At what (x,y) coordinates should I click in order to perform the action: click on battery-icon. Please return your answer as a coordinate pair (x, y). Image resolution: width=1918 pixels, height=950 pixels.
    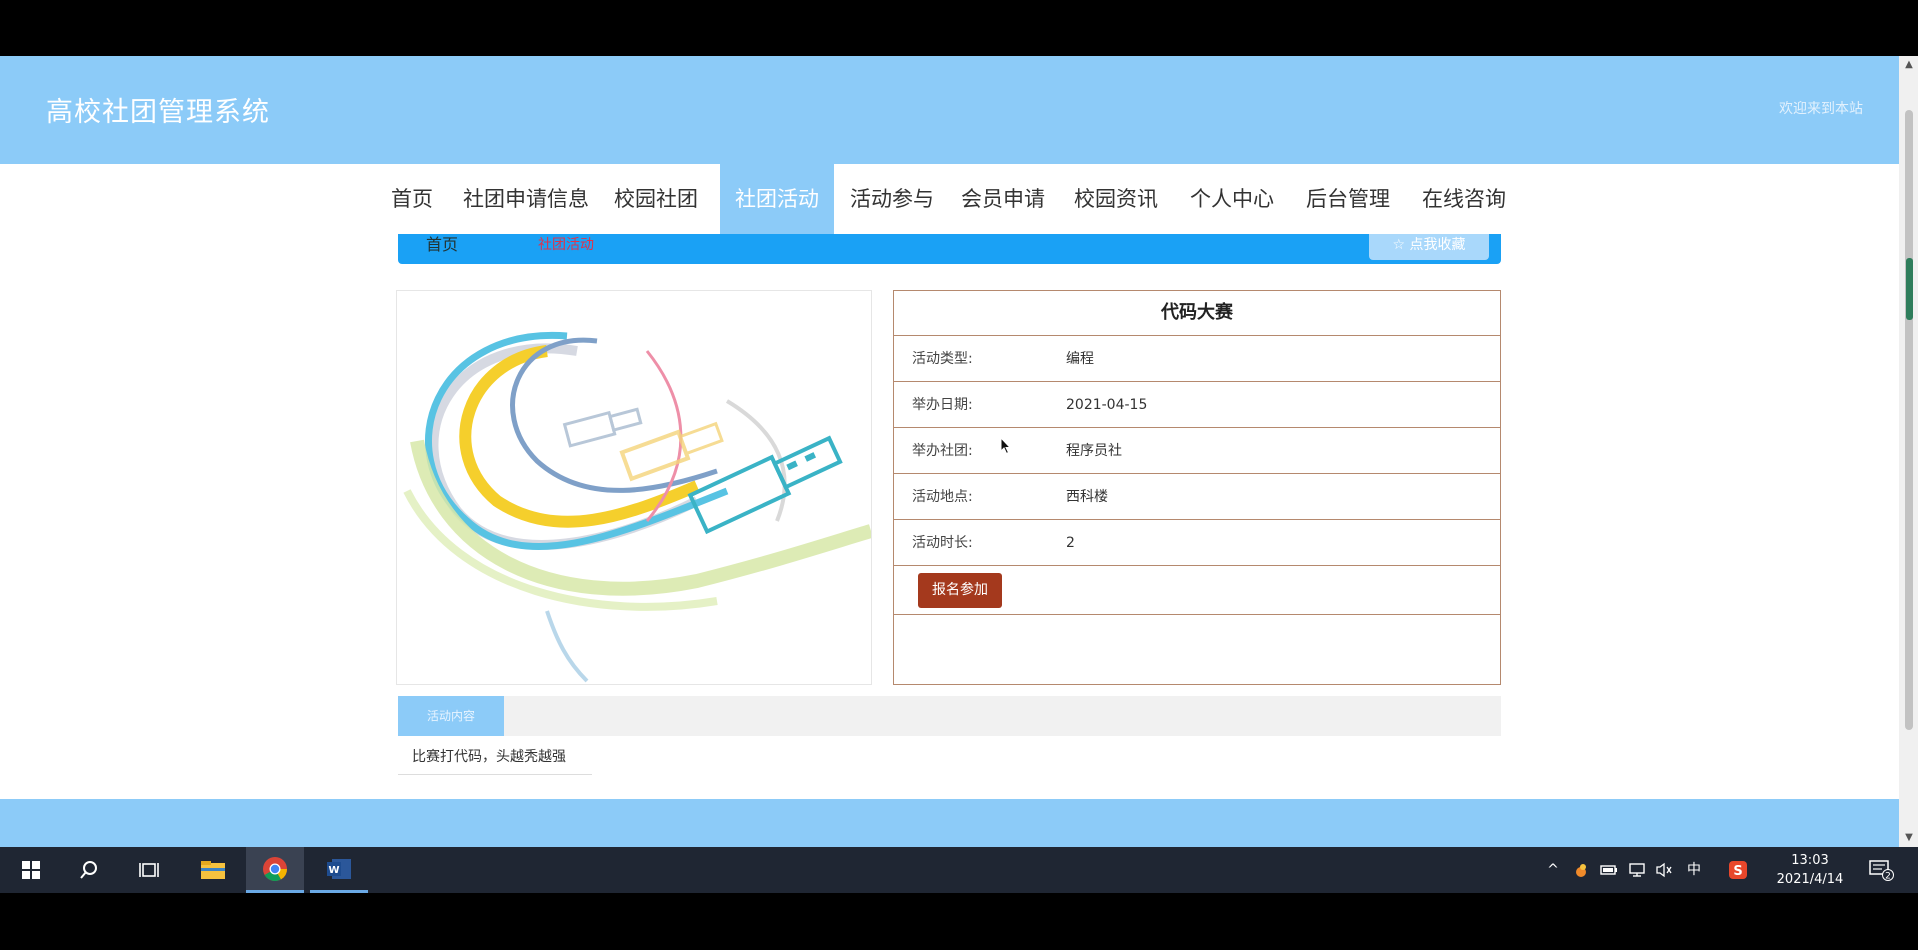
    Looking at the image, I should click on (1609, 870).